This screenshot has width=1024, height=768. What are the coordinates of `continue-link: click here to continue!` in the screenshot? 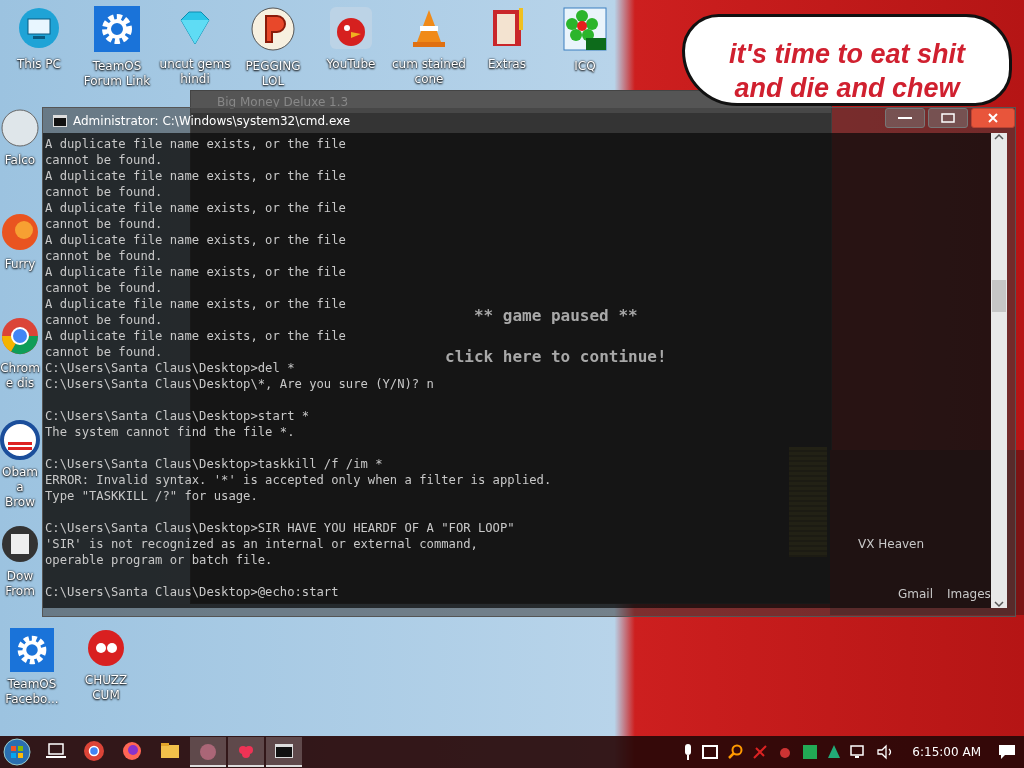 It's located at (556, 356).